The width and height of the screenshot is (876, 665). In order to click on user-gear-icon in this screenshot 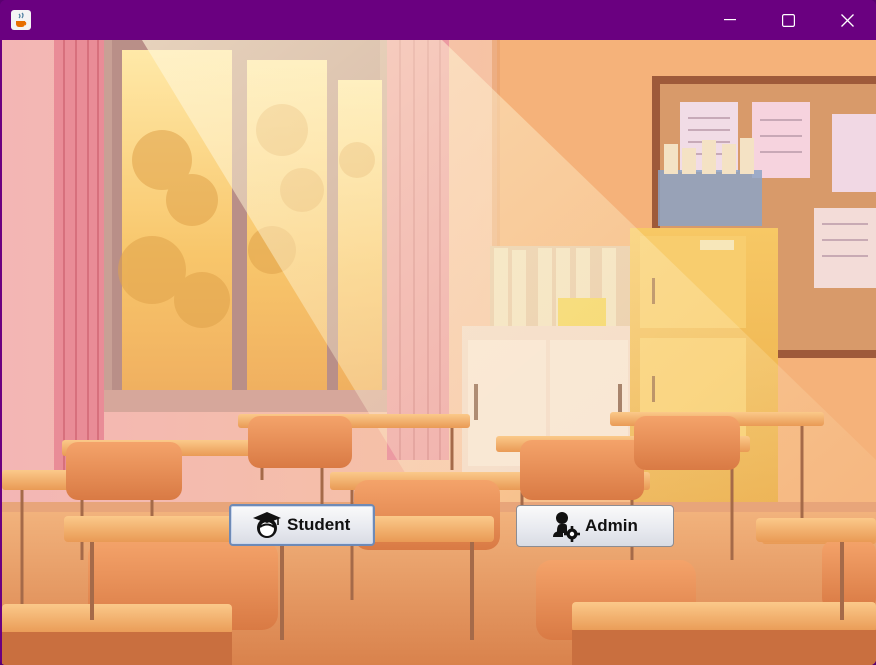, I will do `click(566, 526)`.